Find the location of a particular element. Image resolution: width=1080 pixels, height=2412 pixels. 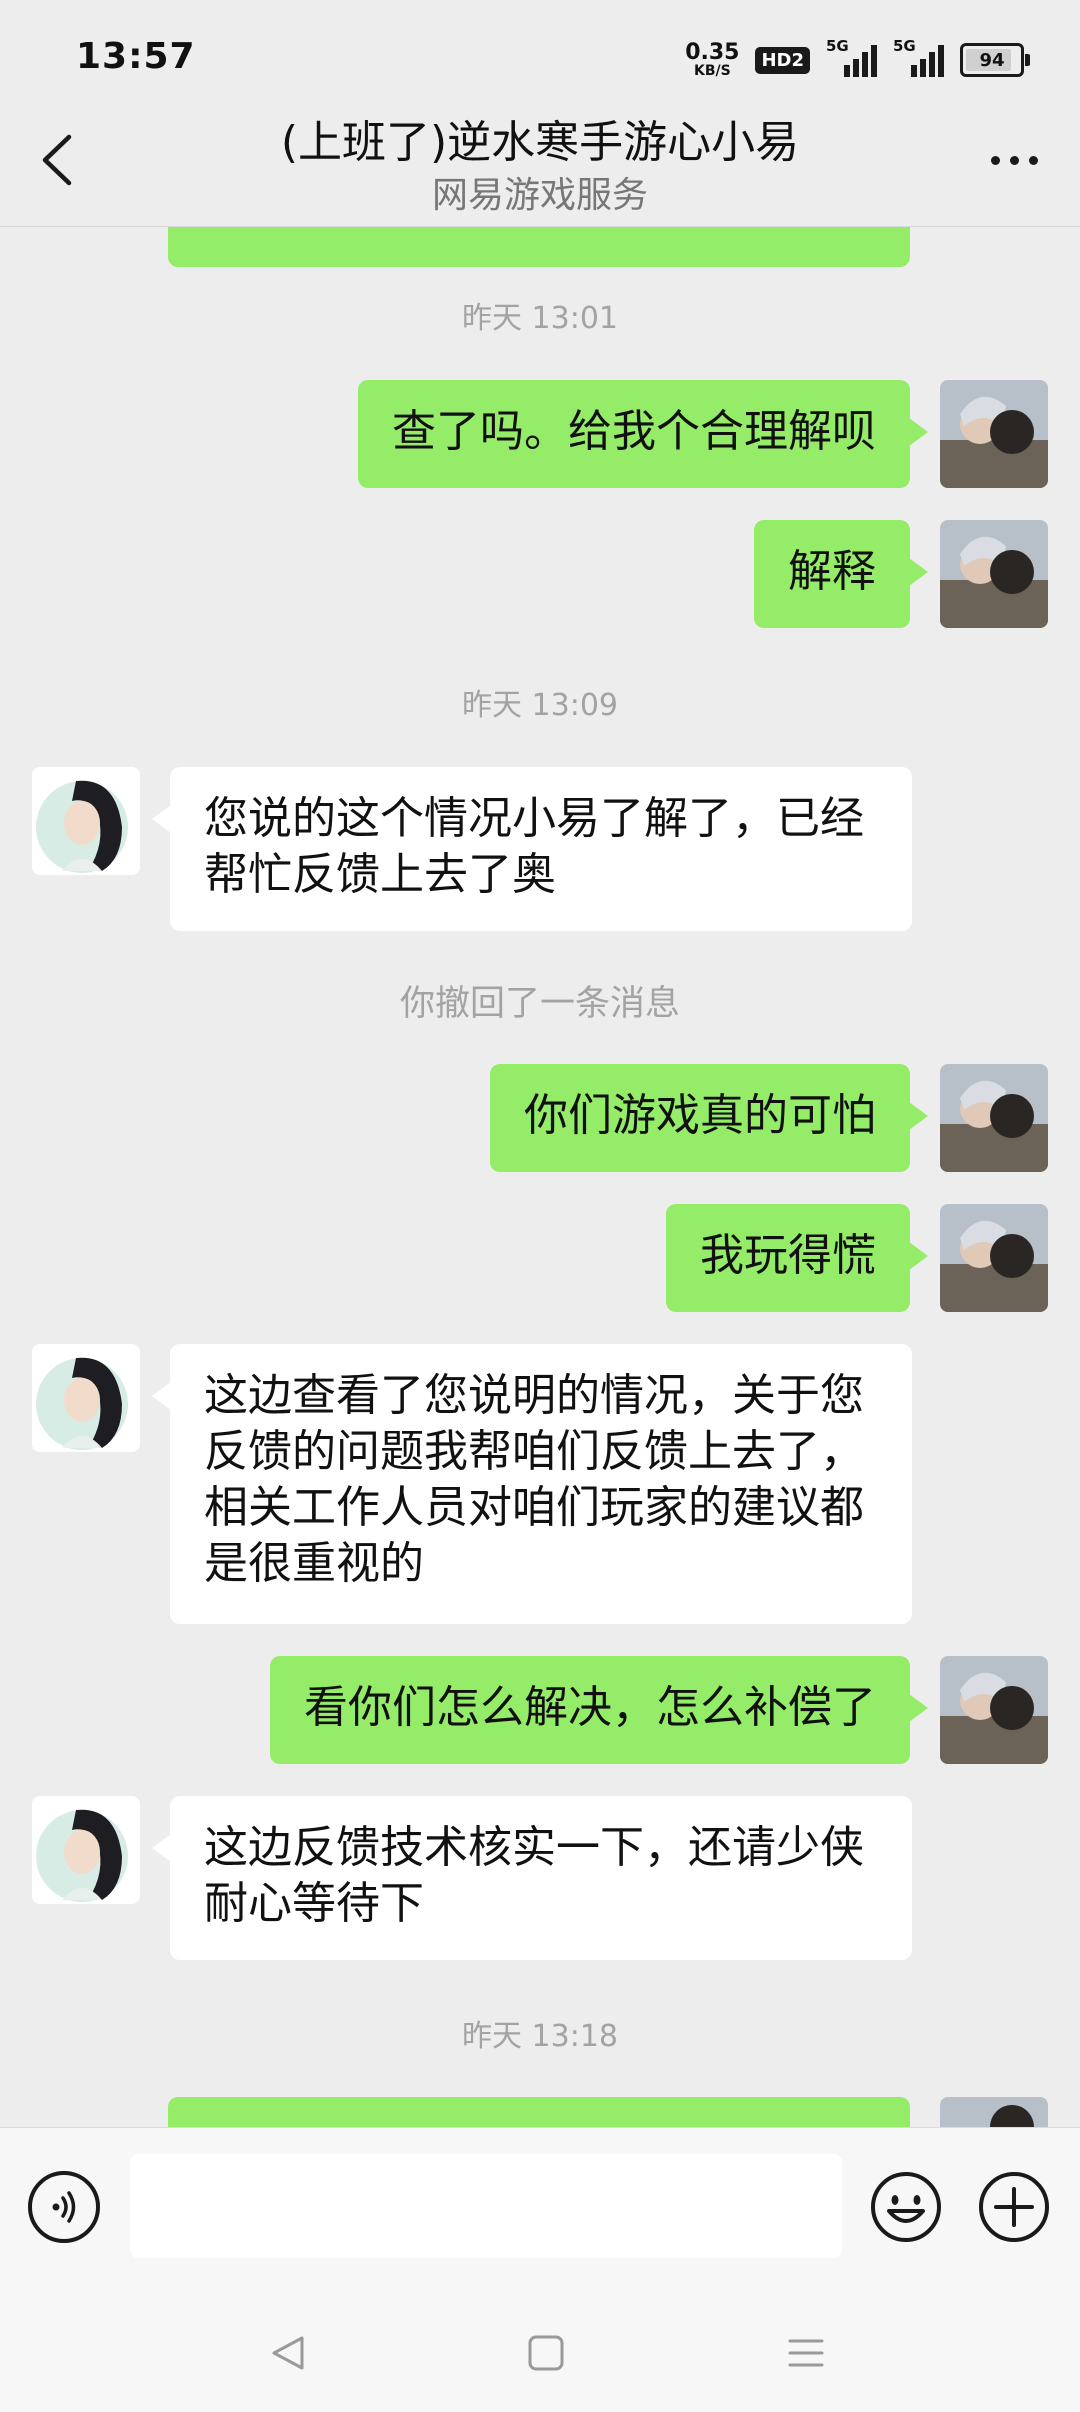

chat-title: (上班了)逆水寒手游心小易 is located at coordinates (540, 142).